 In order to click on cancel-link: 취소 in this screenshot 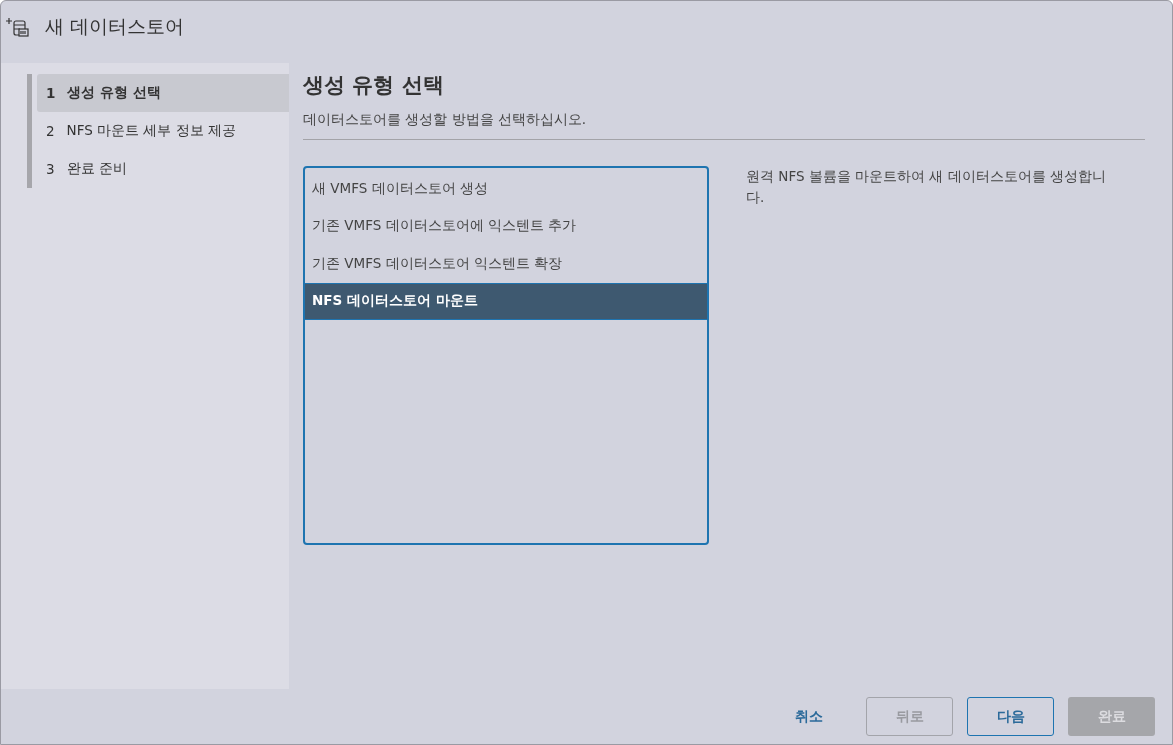, I will do `click(808, 716)`.